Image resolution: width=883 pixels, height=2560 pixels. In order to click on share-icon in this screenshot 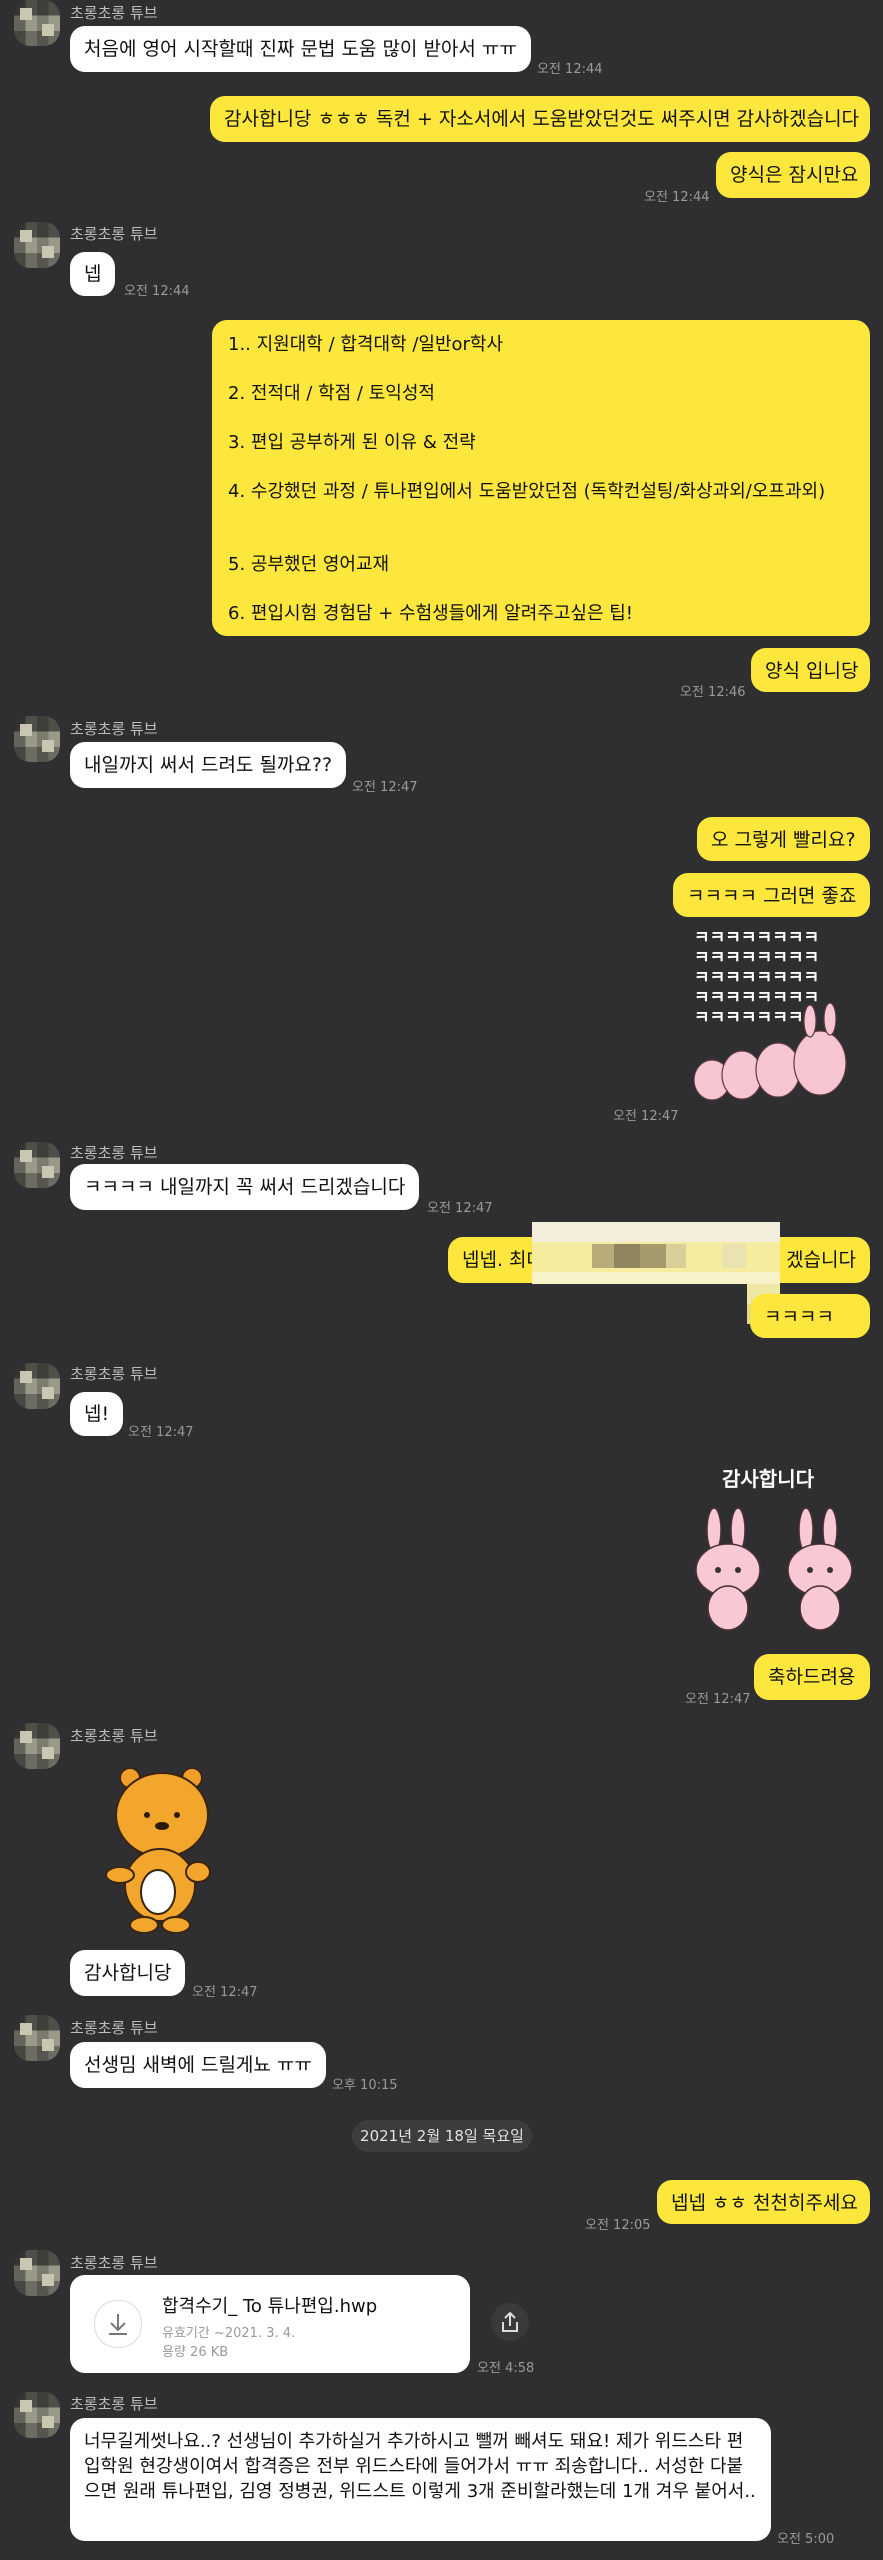, I will do `click(510, 2321)`.